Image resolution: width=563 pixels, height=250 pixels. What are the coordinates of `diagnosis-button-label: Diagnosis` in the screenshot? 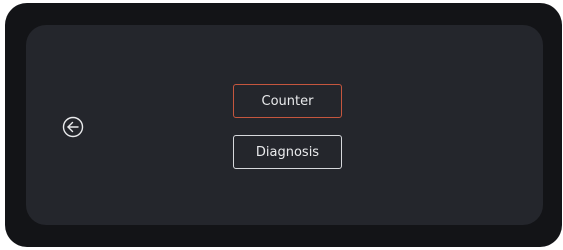 It's located at (287, 152).